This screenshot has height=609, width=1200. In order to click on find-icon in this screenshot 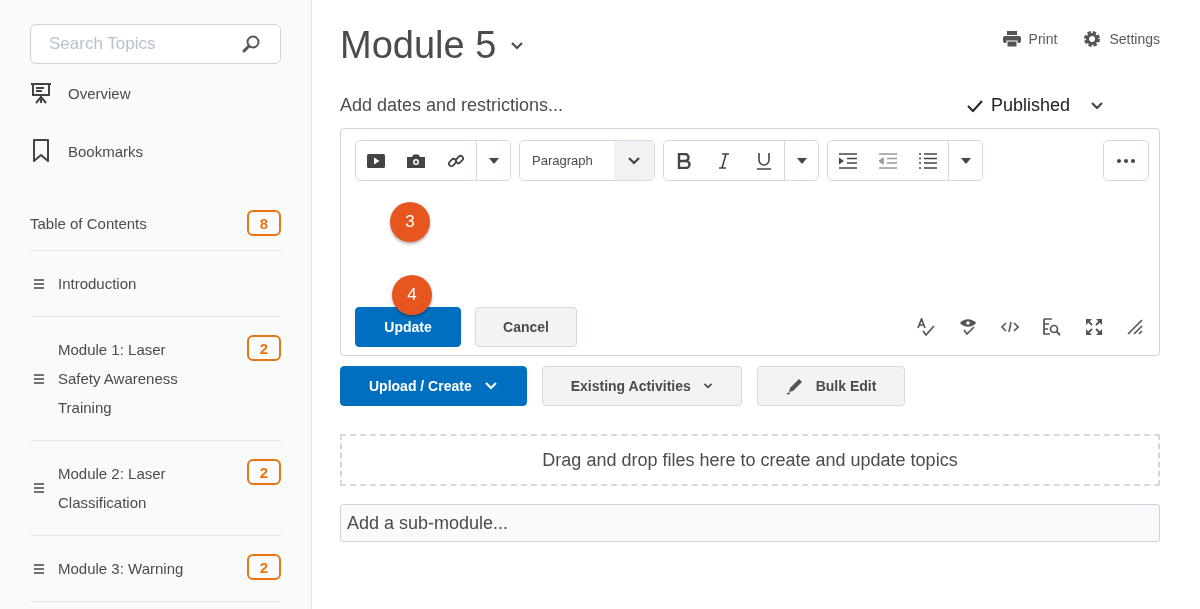, I will do `click(1052, 327)`.